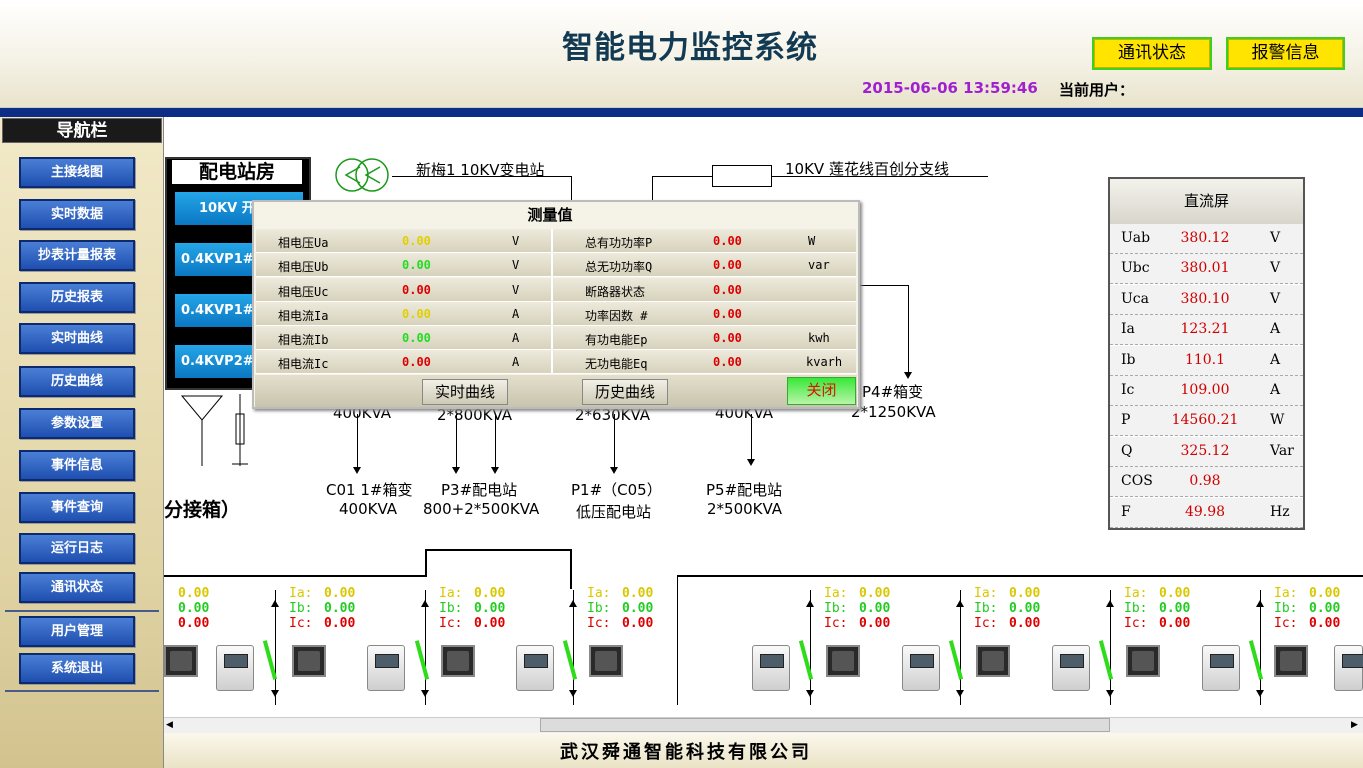  What do you see at coordinates (77, 423) in the screenshot?
I see `nav-parameter-settings: 参数设置` at bounding box center [77, 423].